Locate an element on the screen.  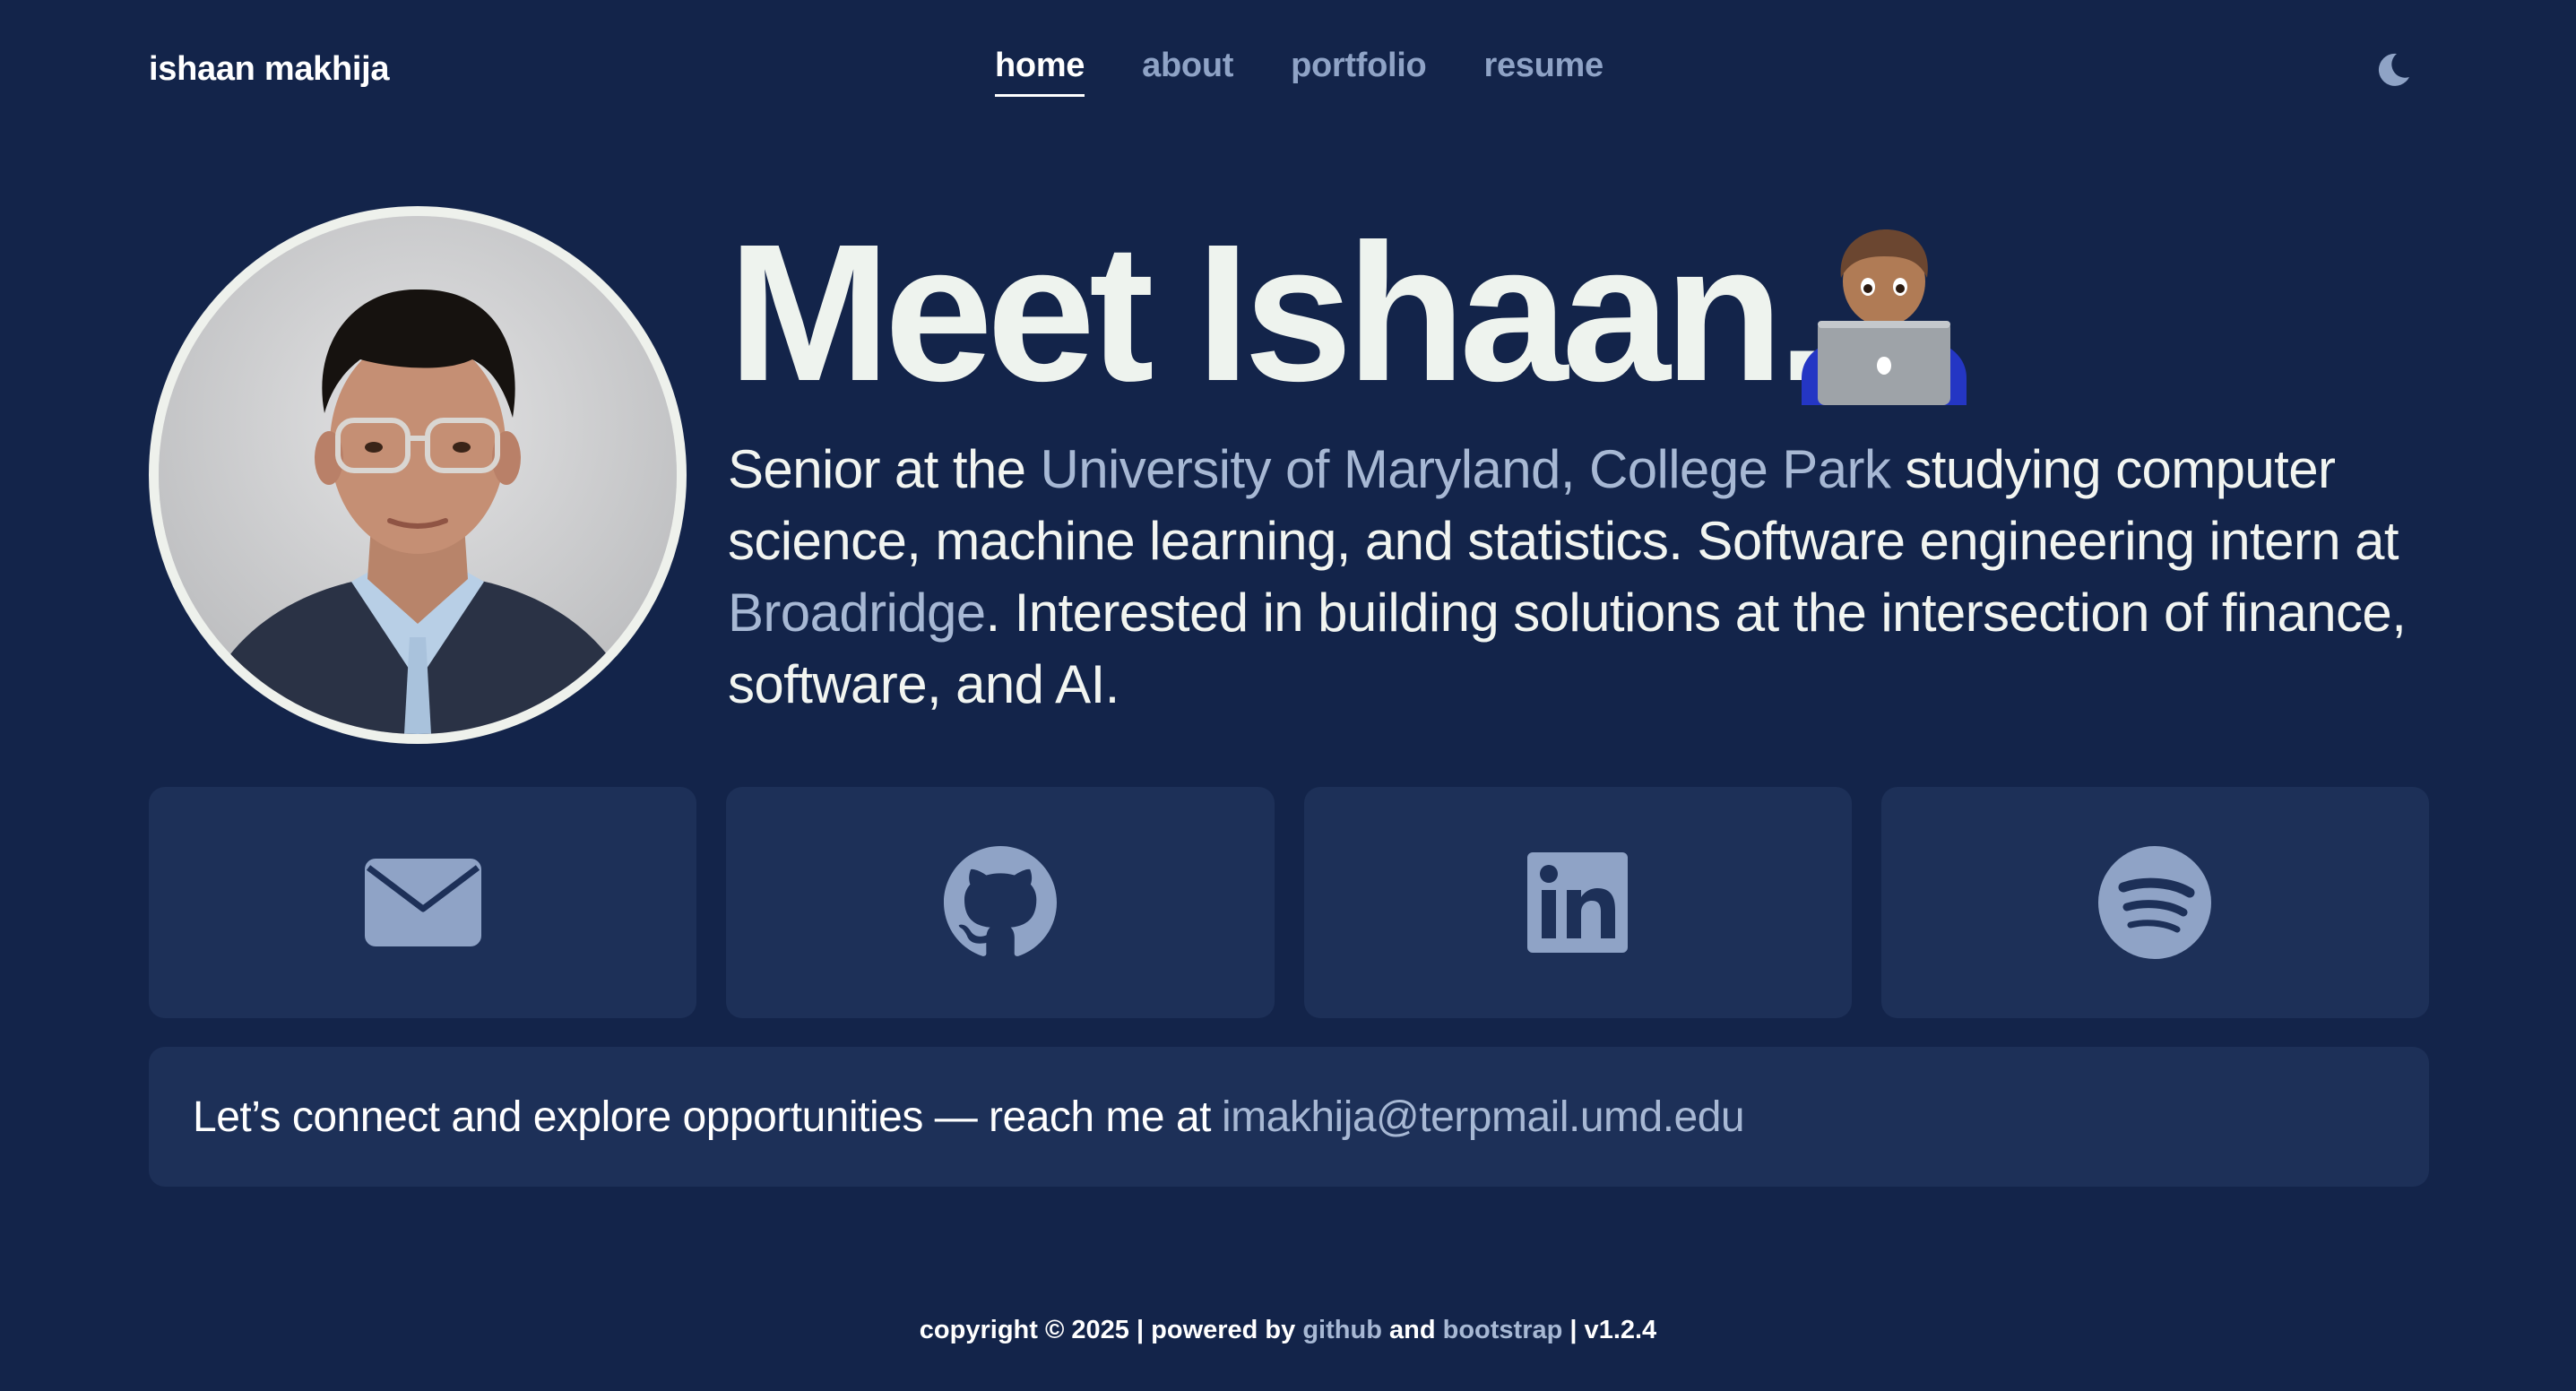
social-cards is located at coordinates (1289, 902).